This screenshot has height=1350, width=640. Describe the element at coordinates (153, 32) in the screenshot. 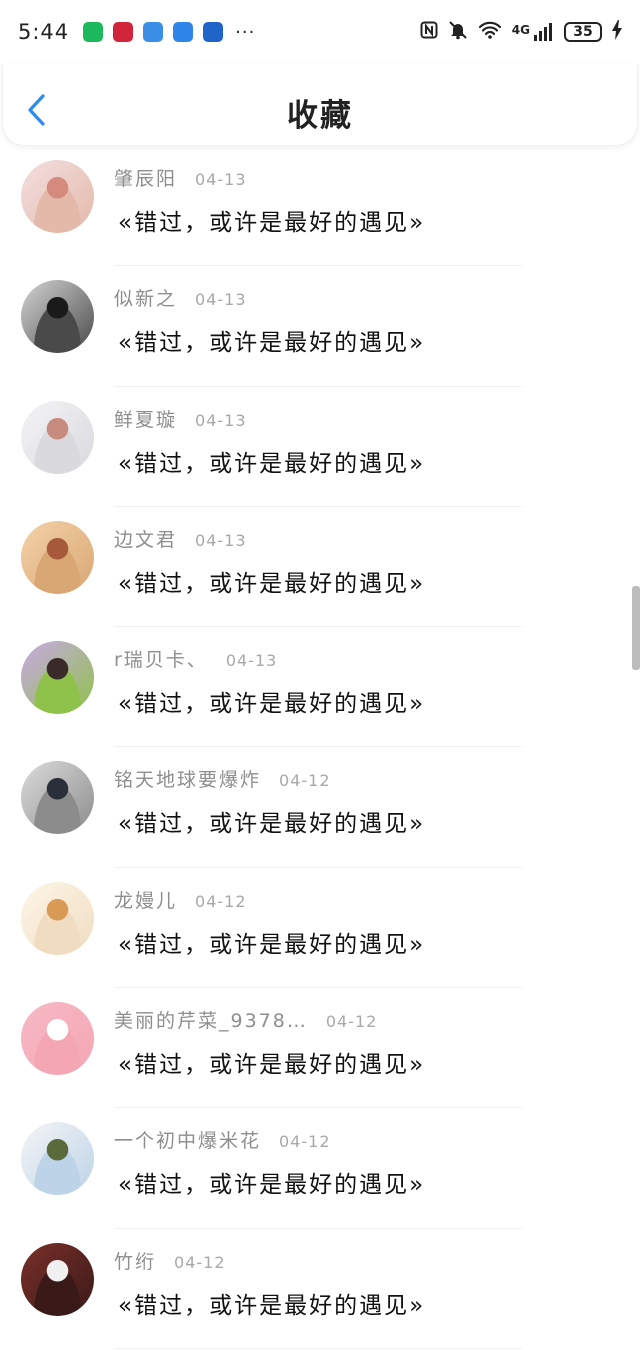

I see `chat-app-icon` at that location.